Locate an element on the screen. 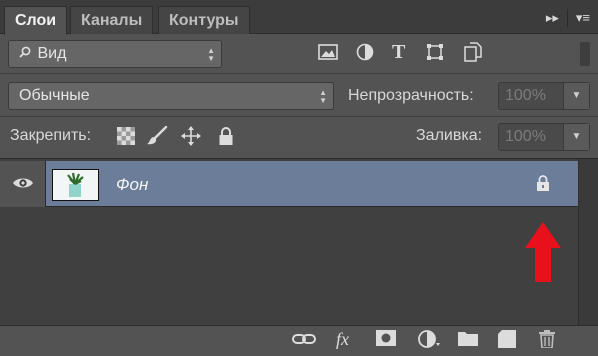  panel-controls: ▸▸ ▾≡ is located at coordinates (568, 18).